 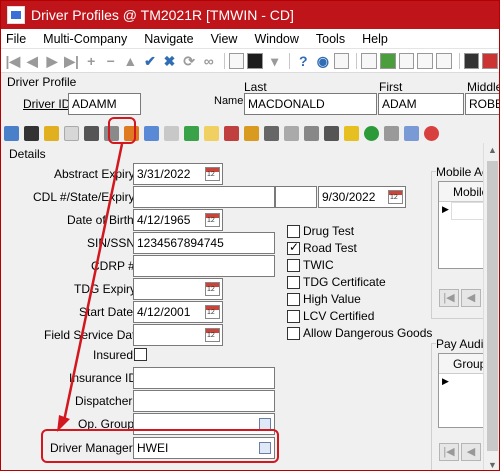 I want to click on twic-checkbox, so click(x=293, y=265).